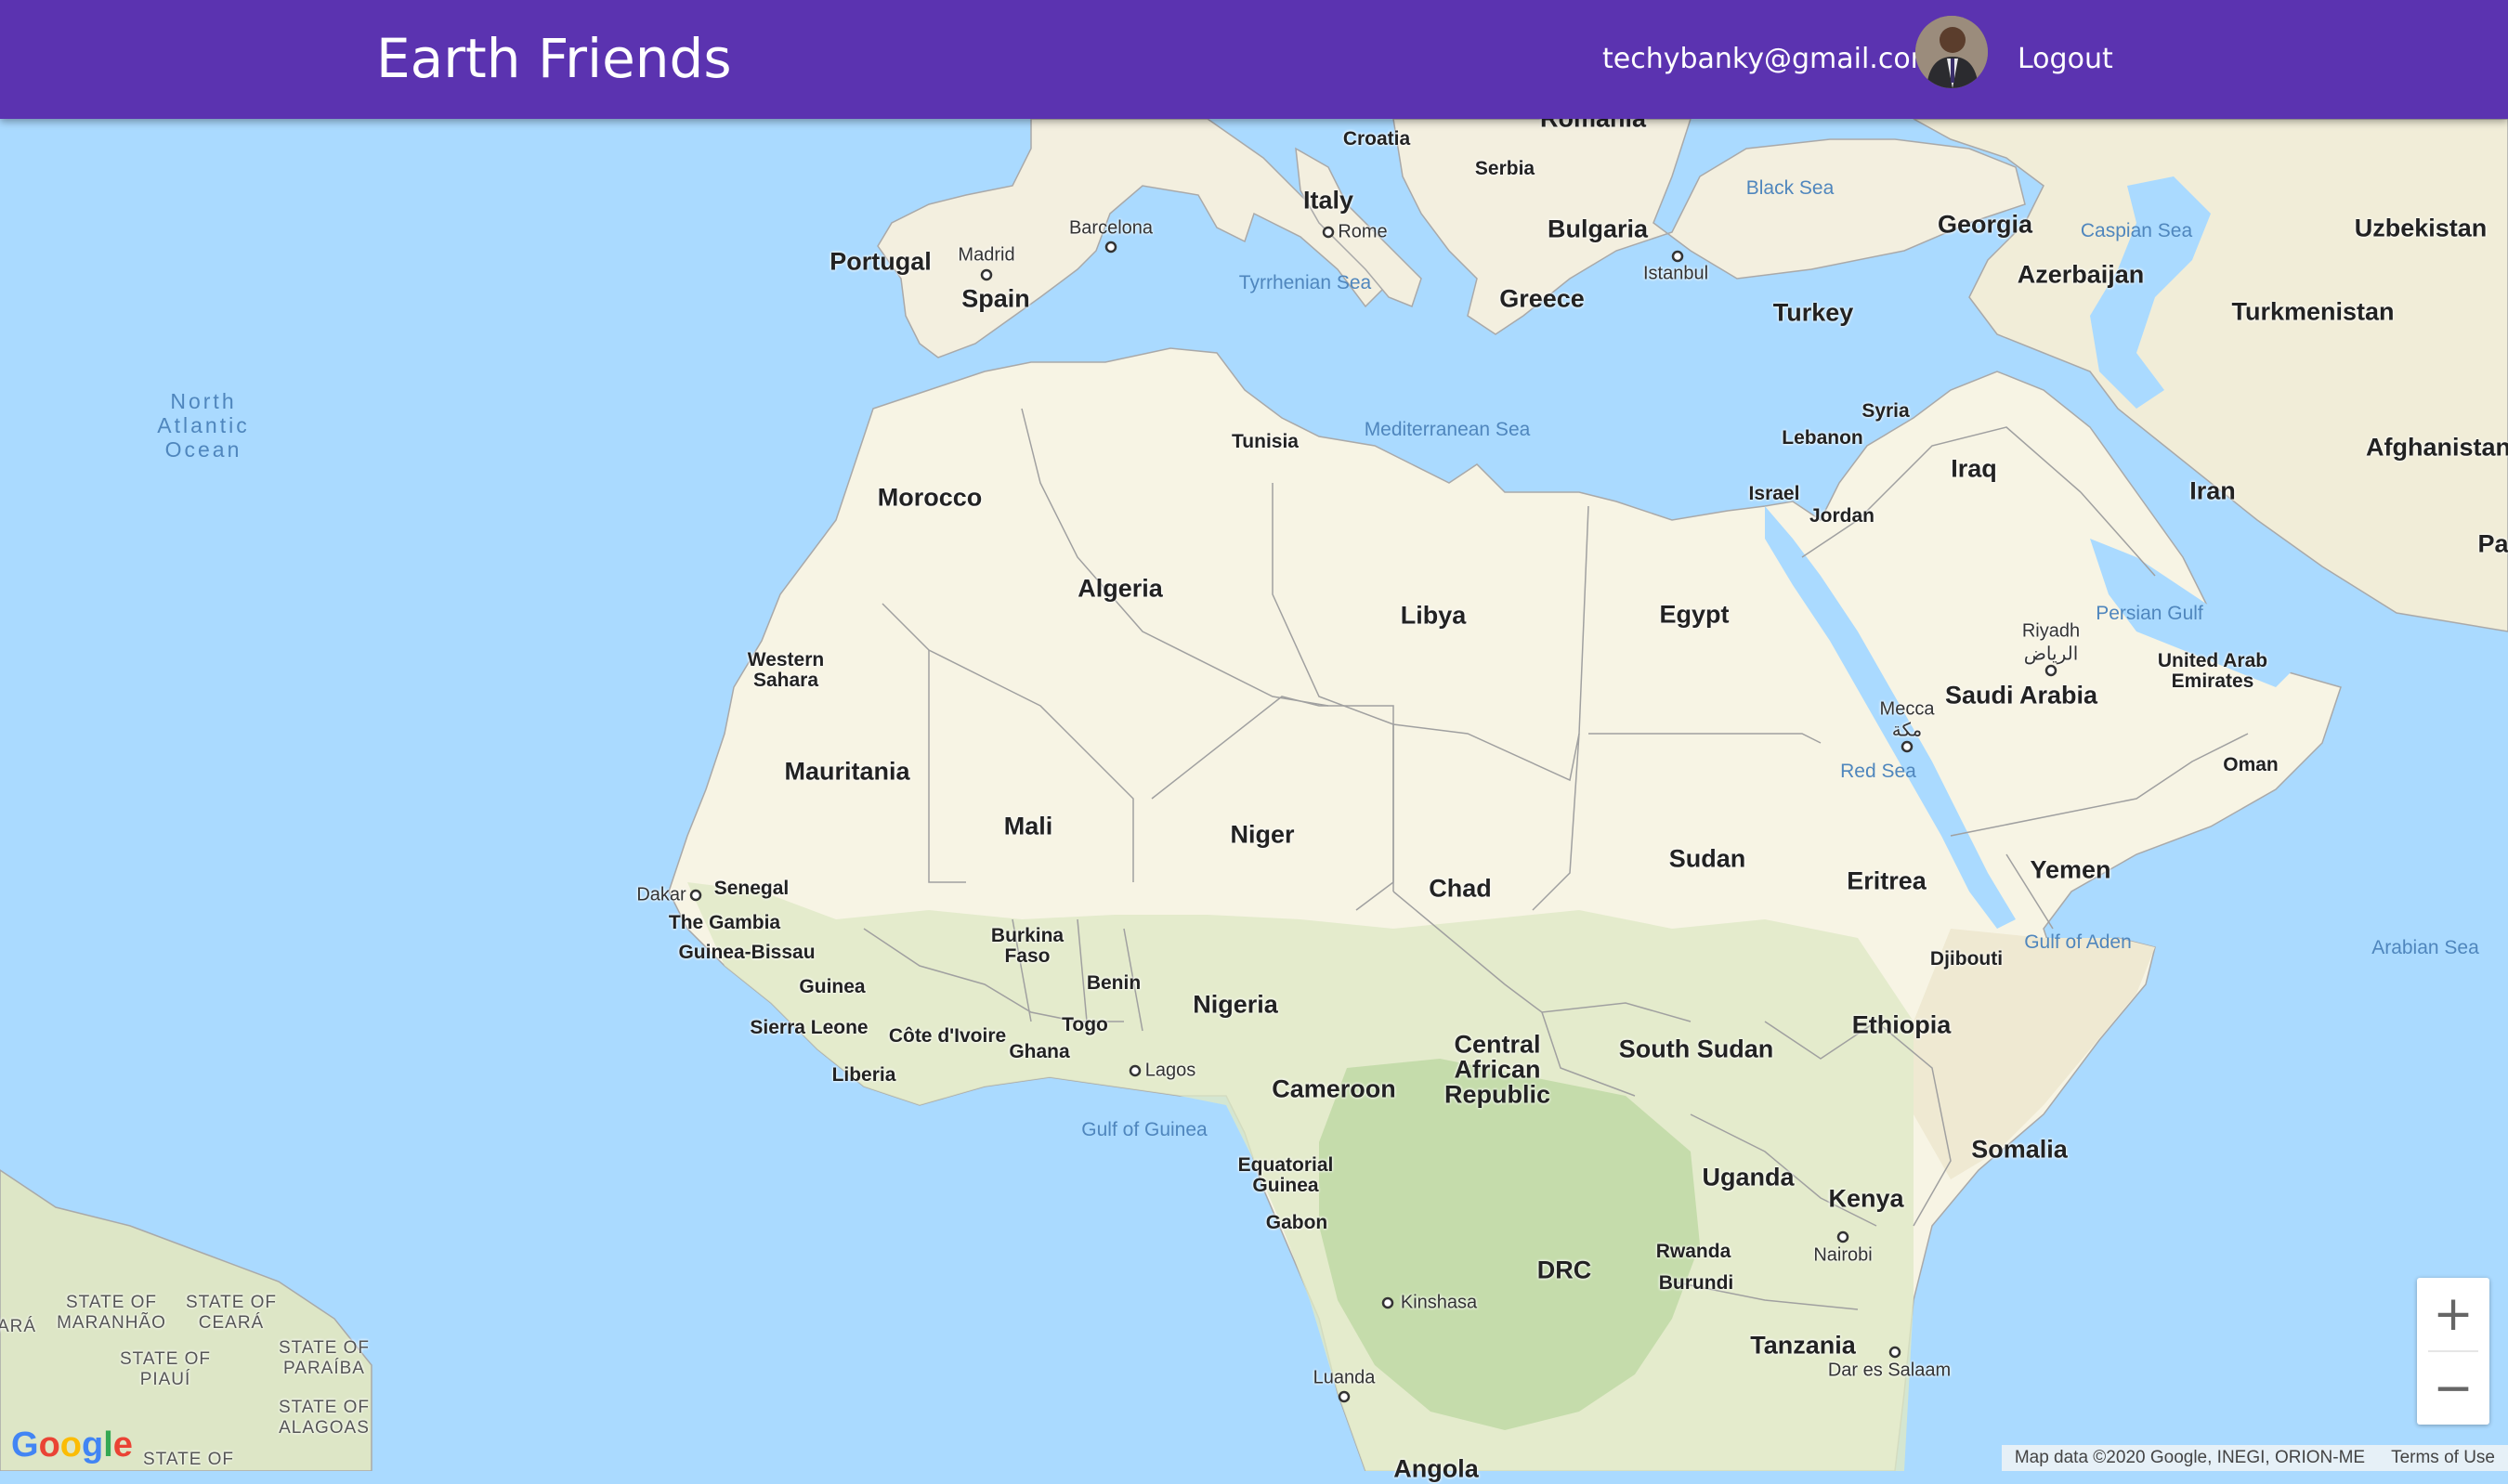 The image size is (2508, 1484). What do you see at coordinates (2021, 695) in the screenshot?
I see `label-saudi-arabia: Saudi Arabia` at bounding box center [2021, 695].